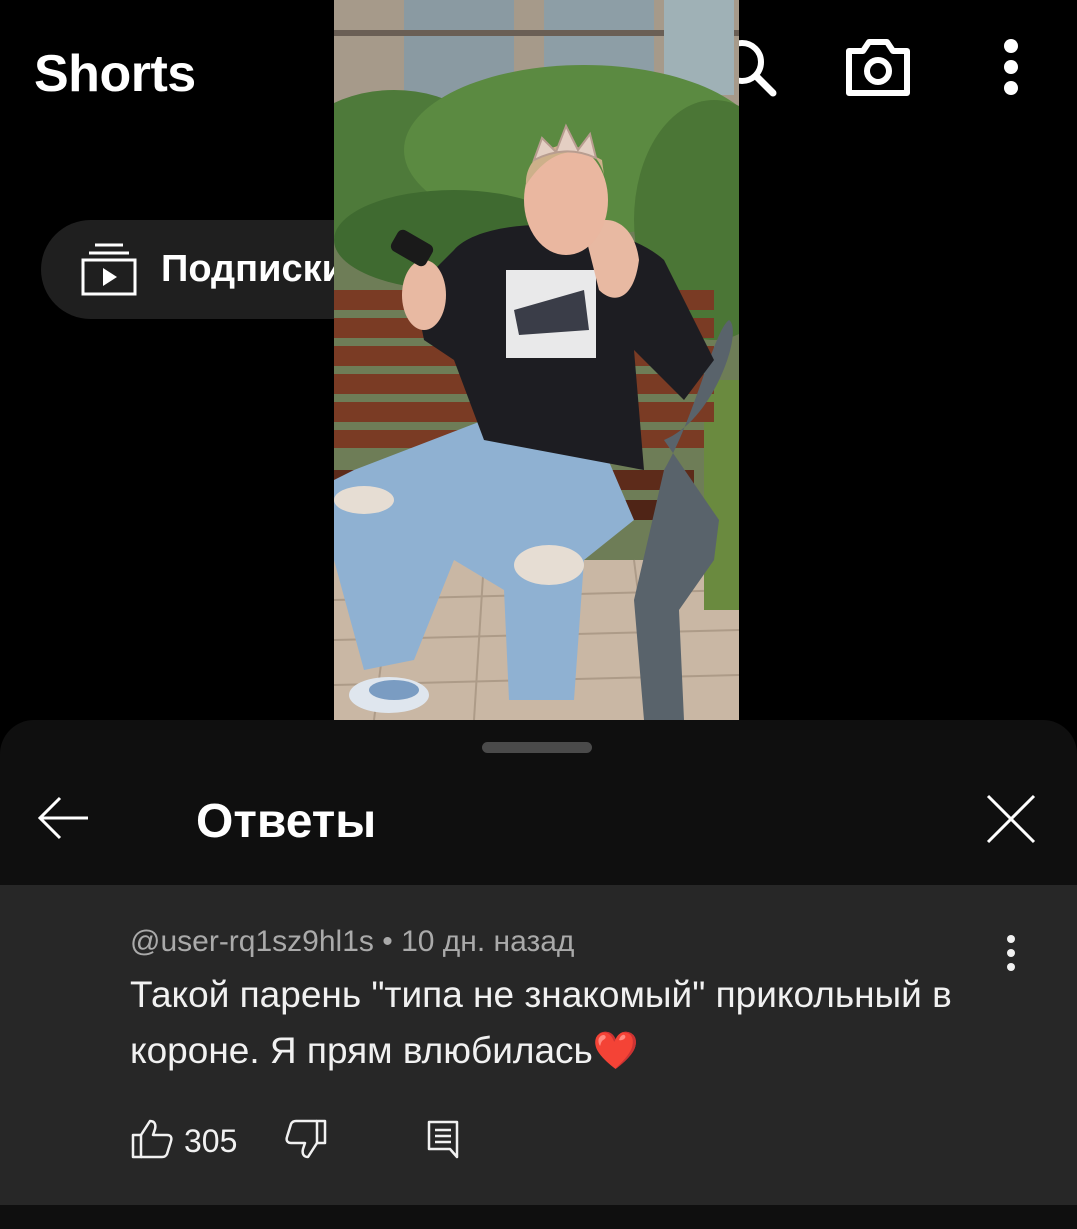 The width and height of the screenshot is (1077, 1229). I want to click on comment-author: @user-rq1sz9hl1s, so click(252, 941).